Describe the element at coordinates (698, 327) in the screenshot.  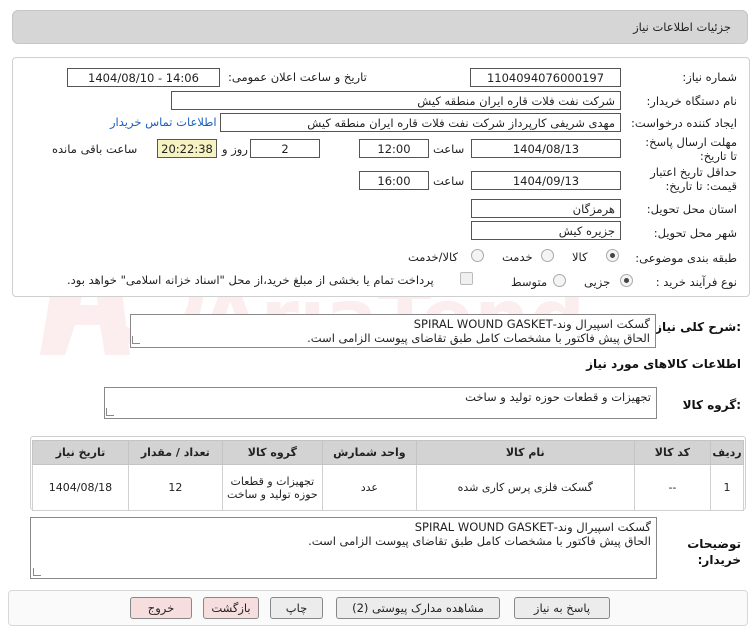
I see `description-label: شرح کلی نیاز:` at that location.